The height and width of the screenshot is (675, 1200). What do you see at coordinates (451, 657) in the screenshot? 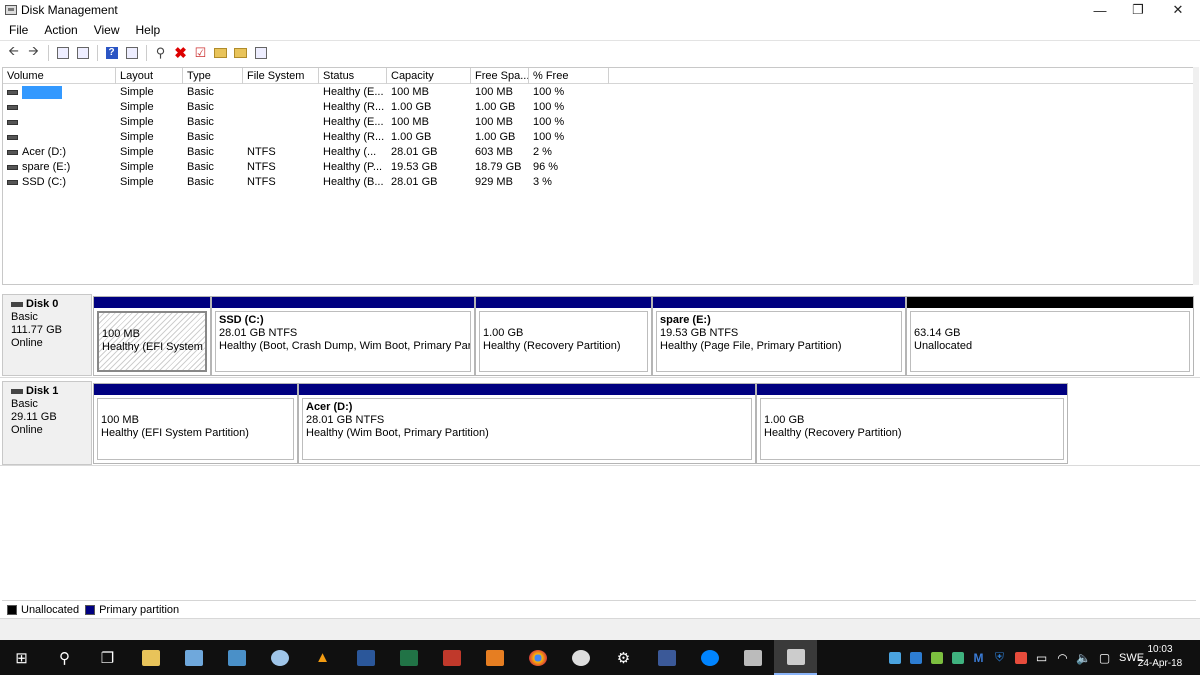
I see `pdf-button` at bounding box center [451, 657].